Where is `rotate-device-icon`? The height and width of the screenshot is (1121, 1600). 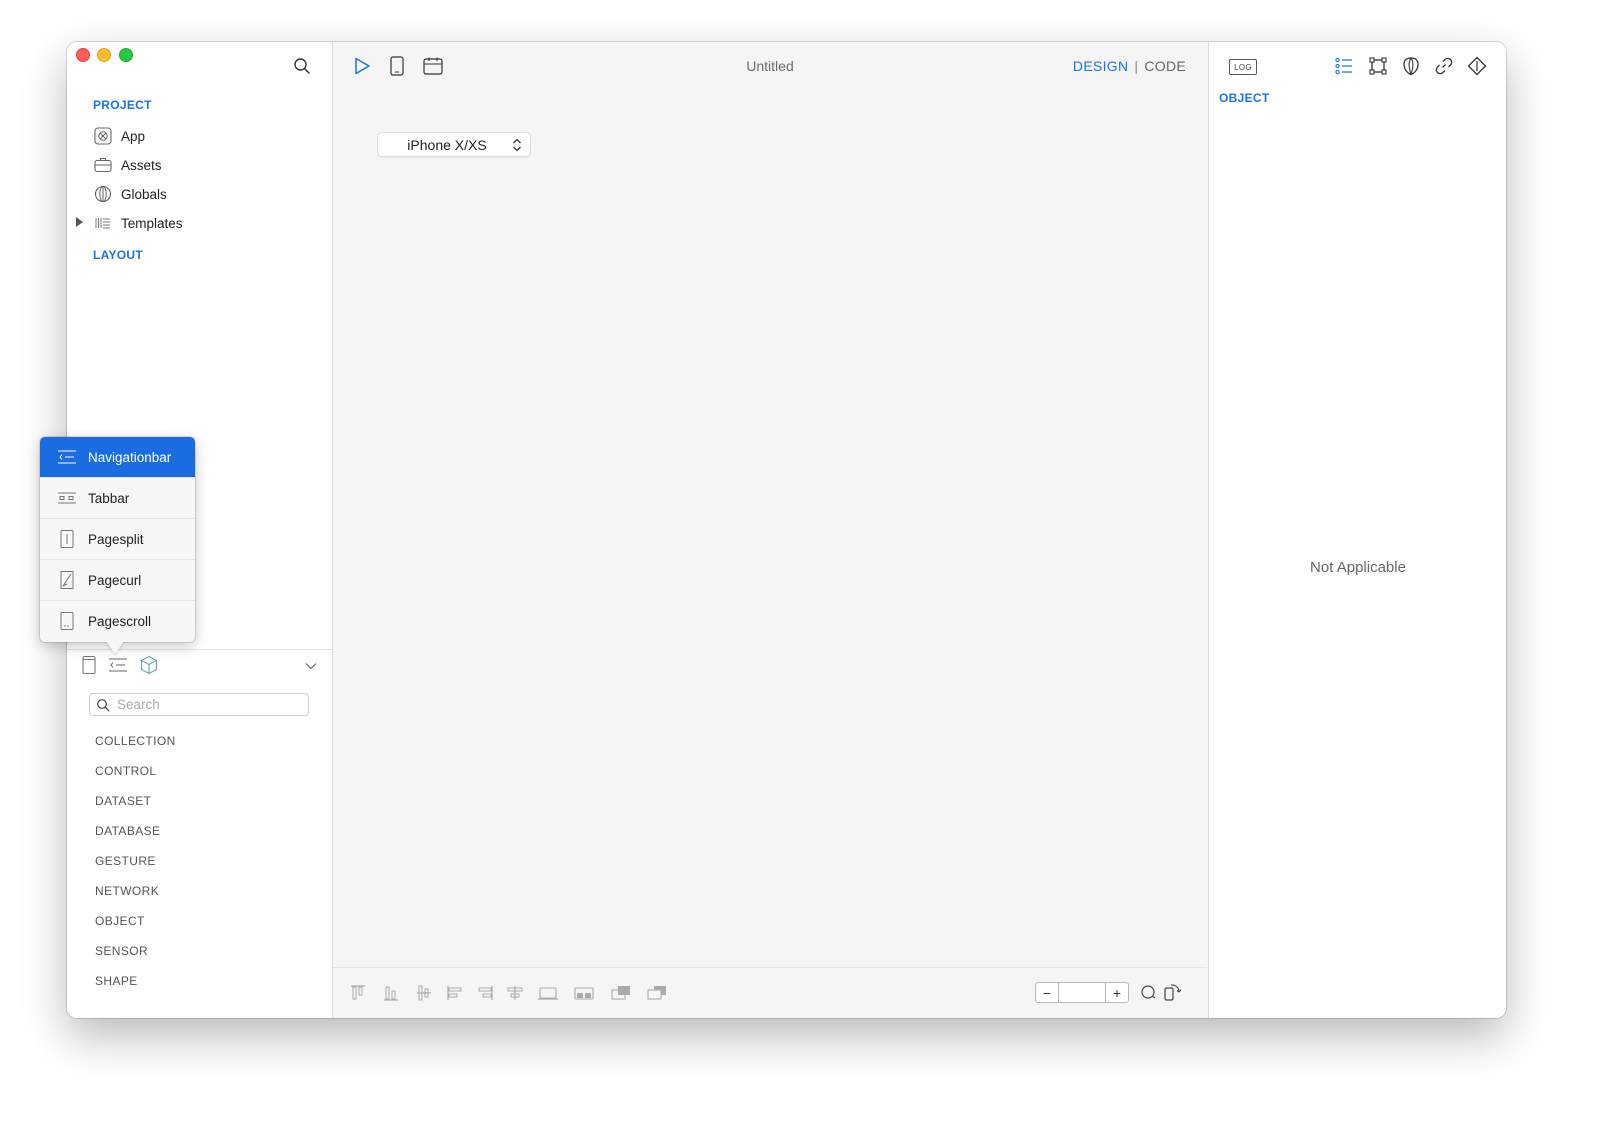 rotate-device-icon is located at coordinates (1173, 992).